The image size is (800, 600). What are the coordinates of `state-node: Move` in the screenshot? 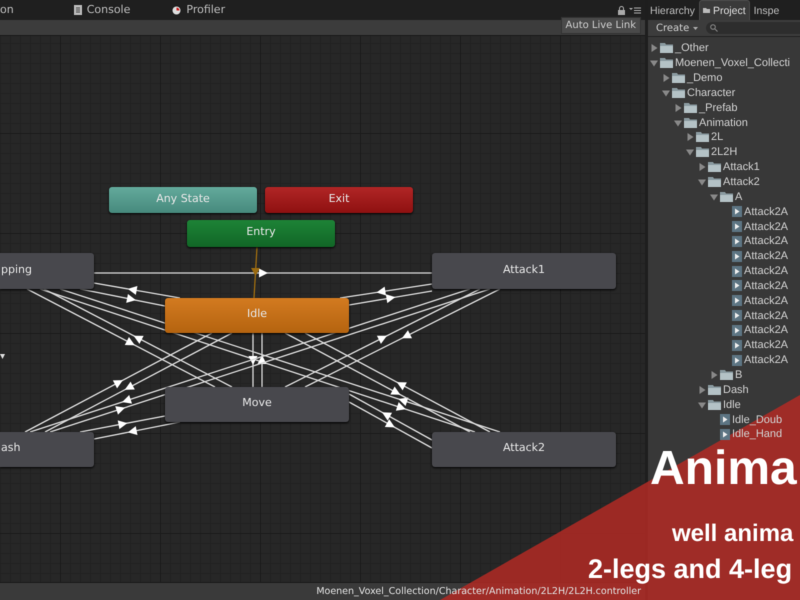 It's located at (257, 404).